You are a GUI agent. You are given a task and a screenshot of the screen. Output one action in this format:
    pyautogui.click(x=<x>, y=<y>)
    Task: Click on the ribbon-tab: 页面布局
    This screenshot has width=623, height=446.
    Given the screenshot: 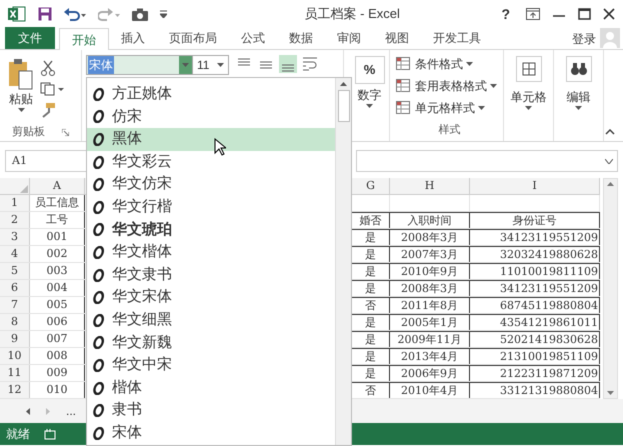 What is the action you would take?
    pyautogui.click(x=193, y=38)
    